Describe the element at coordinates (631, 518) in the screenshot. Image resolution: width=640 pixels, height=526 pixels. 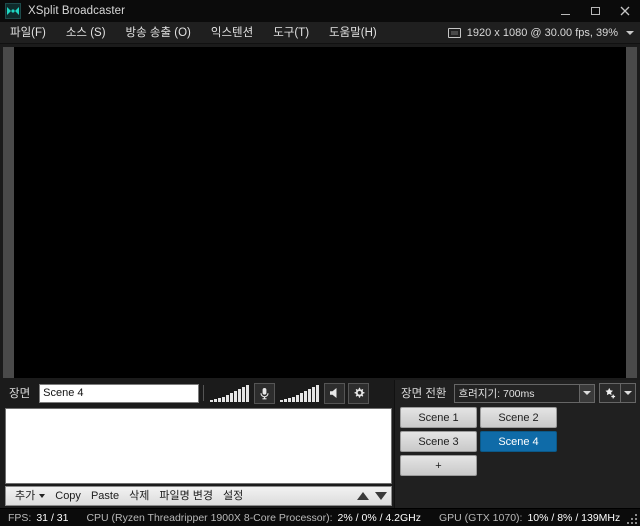
I see `resize-grip-icon` at that location.